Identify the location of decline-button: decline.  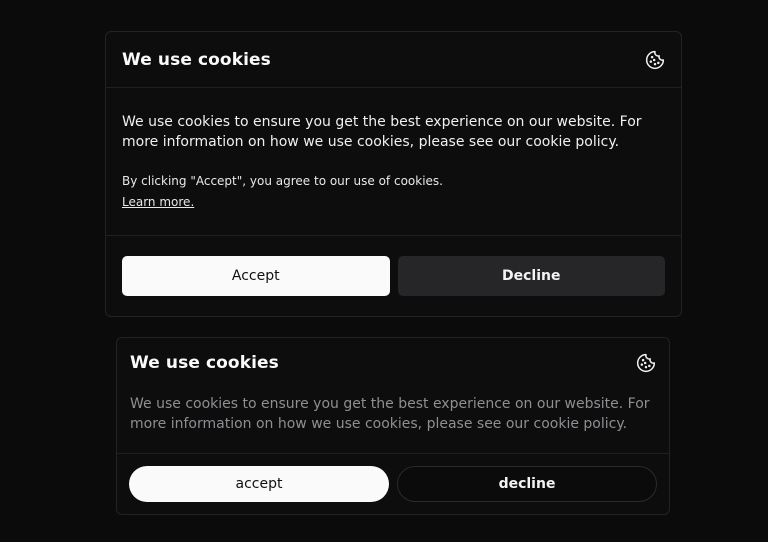
(527, 484).